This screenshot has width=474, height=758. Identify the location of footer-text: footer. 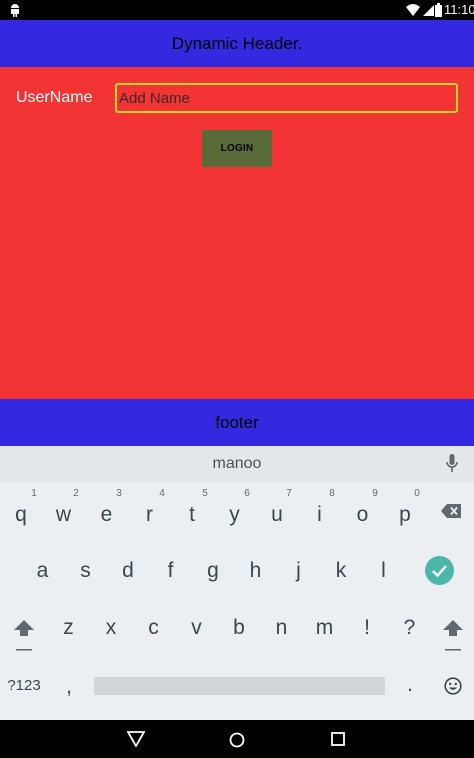
(237, 422).